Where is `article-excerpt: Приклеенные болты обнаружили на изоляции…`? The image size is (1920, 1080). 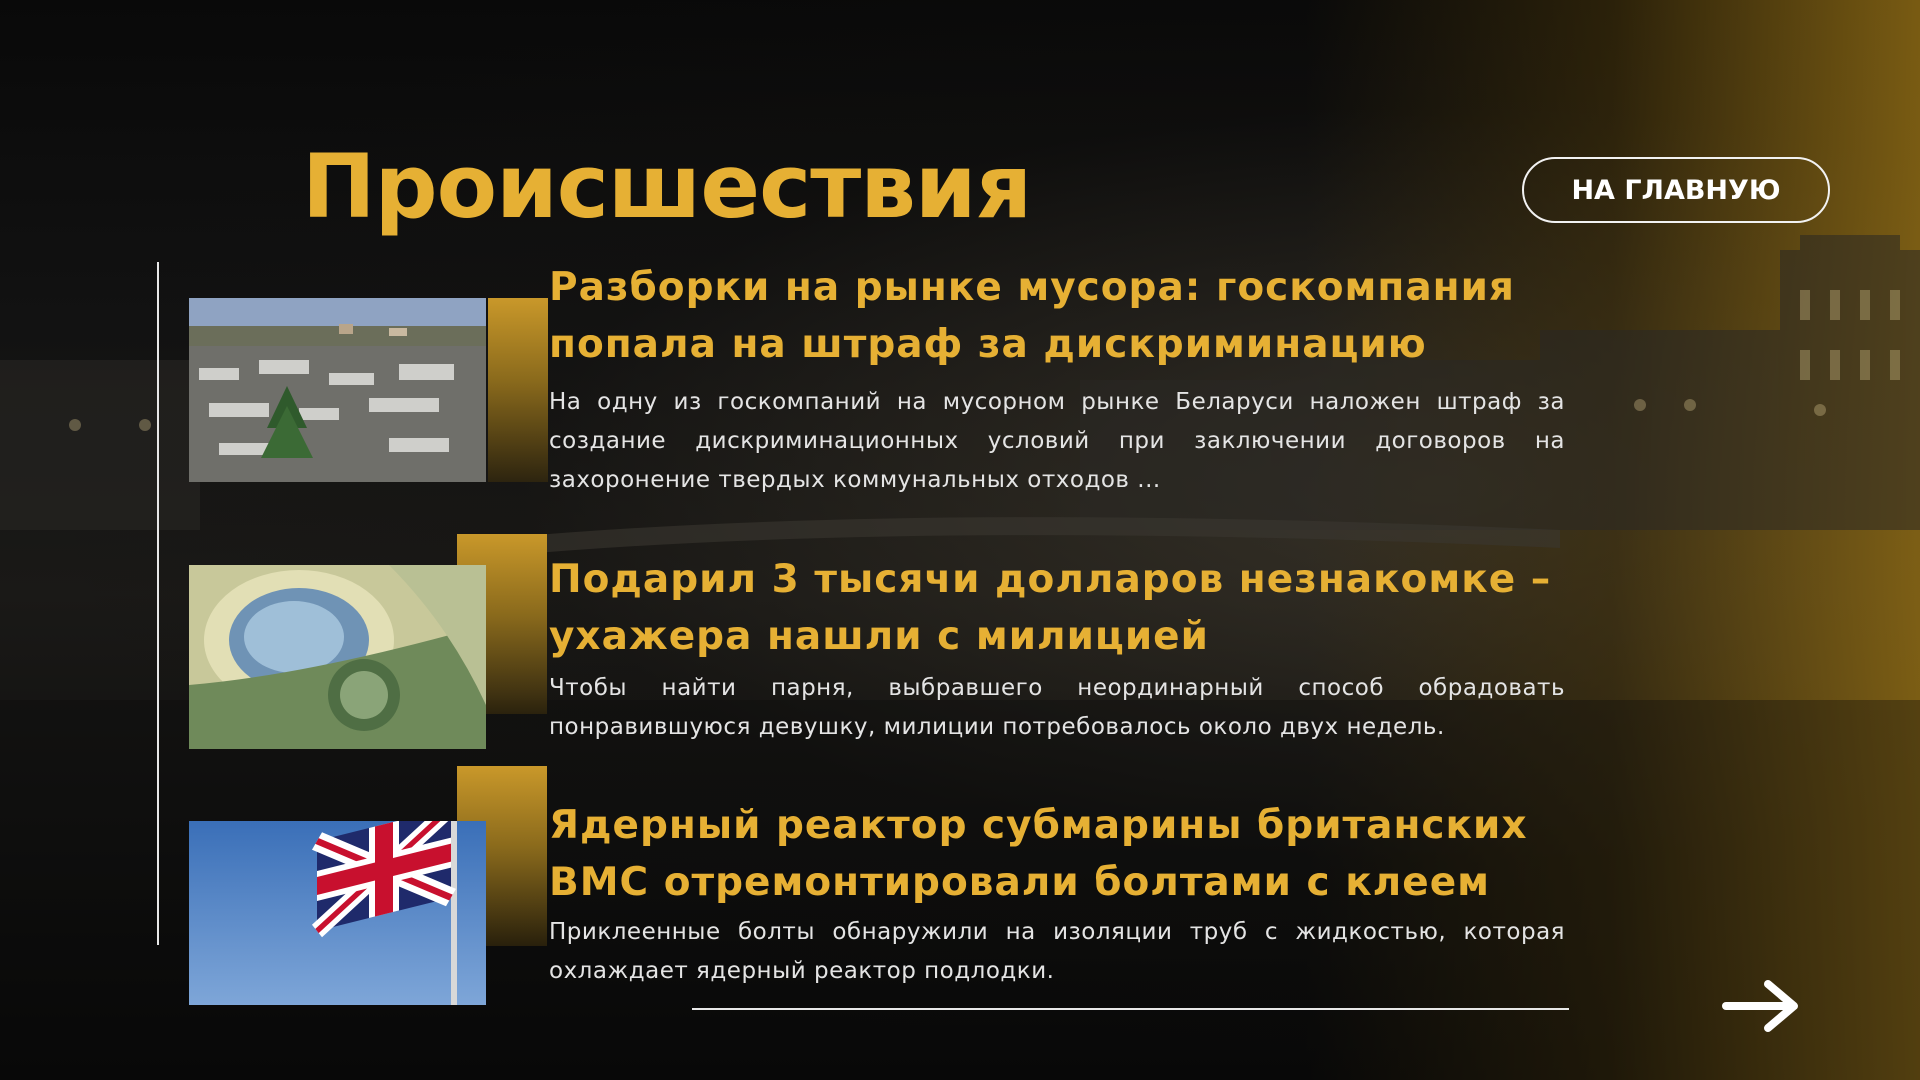 article-excerpt: Приклеенные болты обнаружили на изоляции… is located at coordinates (1057, 951).